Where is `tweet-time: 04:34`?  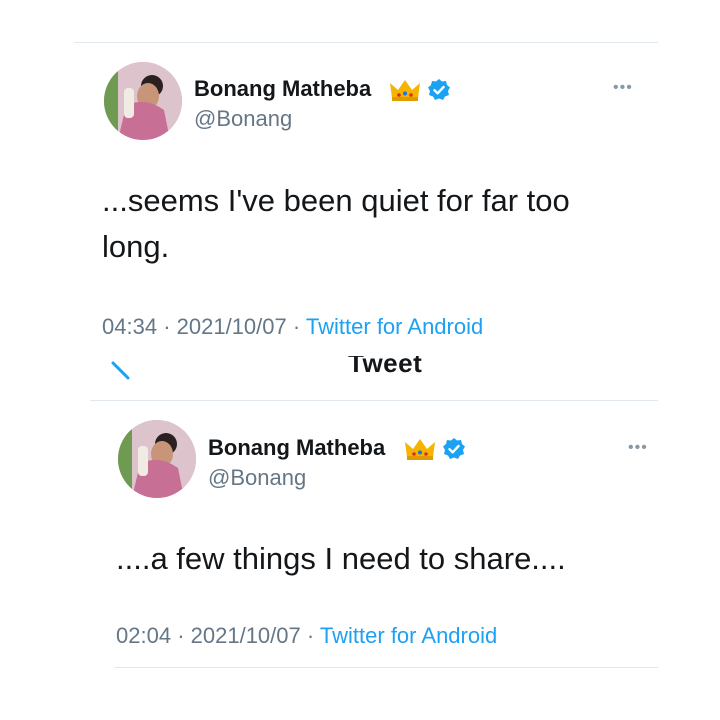 tweet-time: 04:34 is located at coordinates (130, 326).